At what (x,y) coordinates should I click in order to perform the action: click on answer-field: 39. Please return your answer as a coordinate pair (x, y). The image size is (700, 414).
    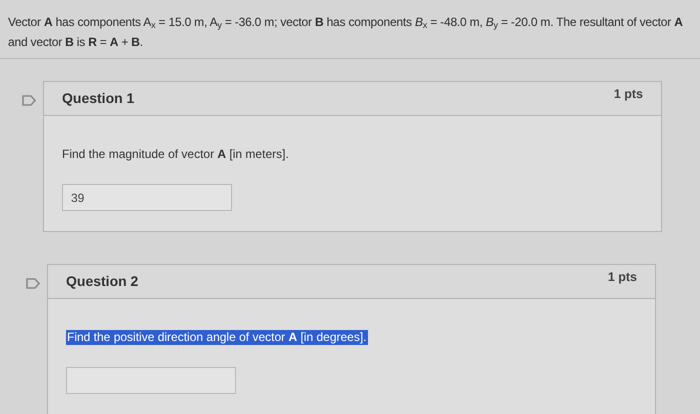
    Looking at the image, I should click on (147, 197).